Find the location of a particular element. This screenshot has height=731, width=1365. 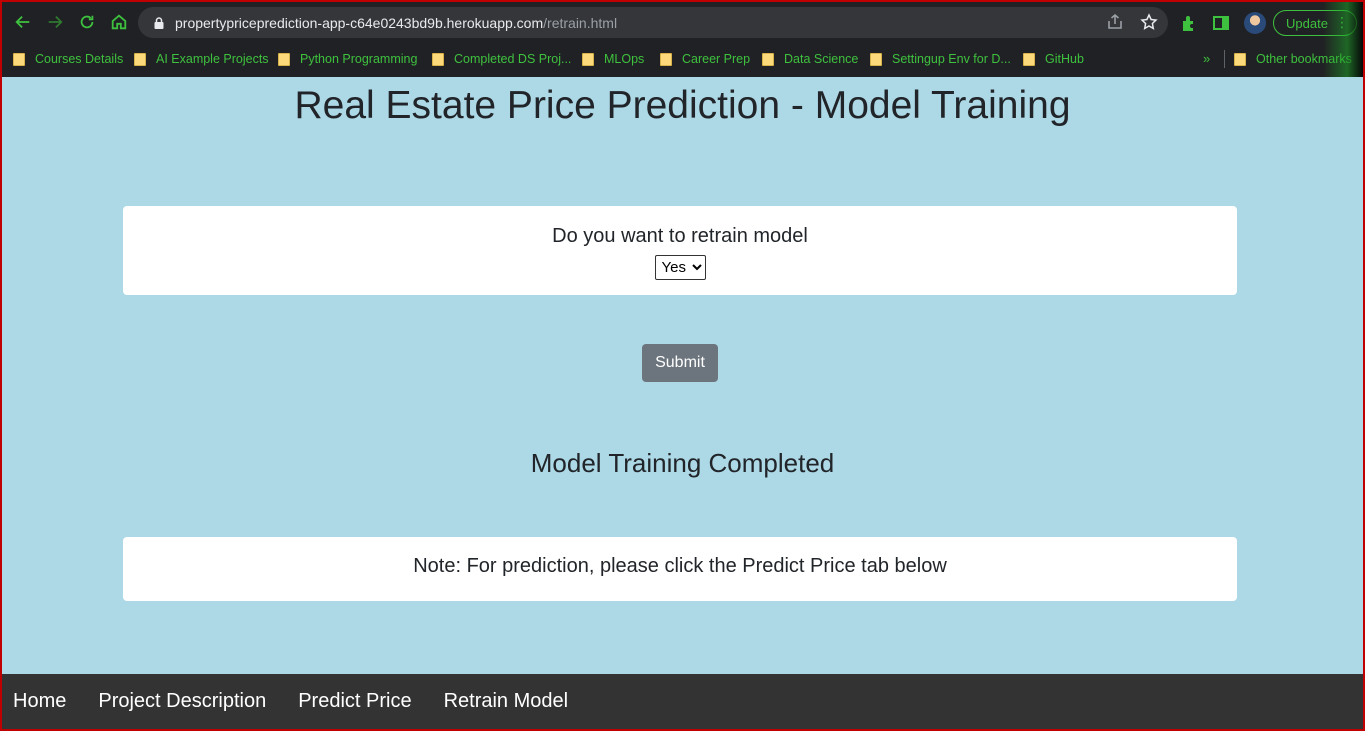

home-icon is located at coordinates (119, 22).